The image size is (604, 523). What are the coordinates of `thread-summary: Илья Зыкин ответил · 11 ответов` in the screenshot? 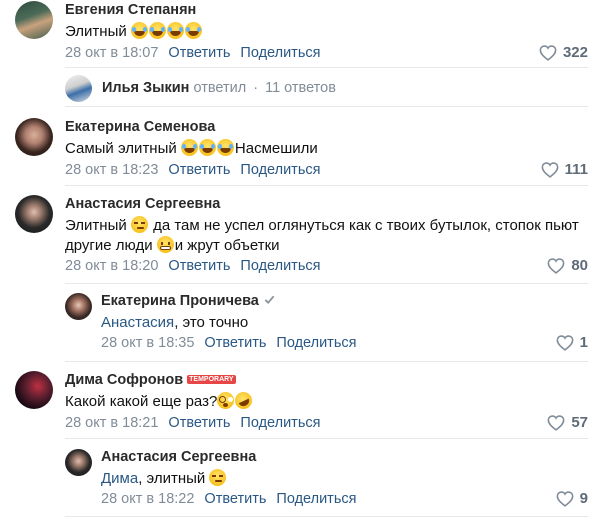 It's located at (302, 88).